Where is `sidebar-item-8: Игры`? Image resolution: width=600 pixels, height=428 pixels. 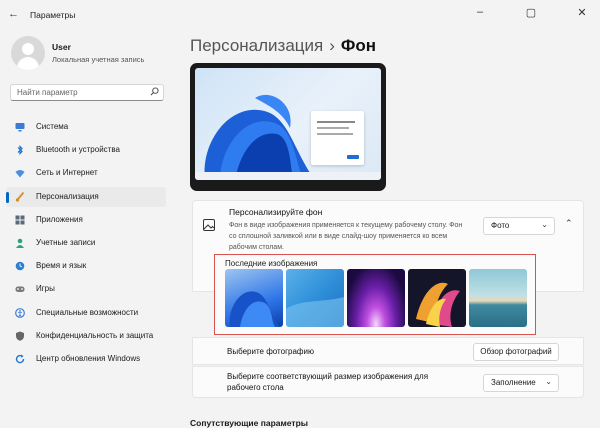
sidebar-item-8: Игры is located at coordinates (86, 289).